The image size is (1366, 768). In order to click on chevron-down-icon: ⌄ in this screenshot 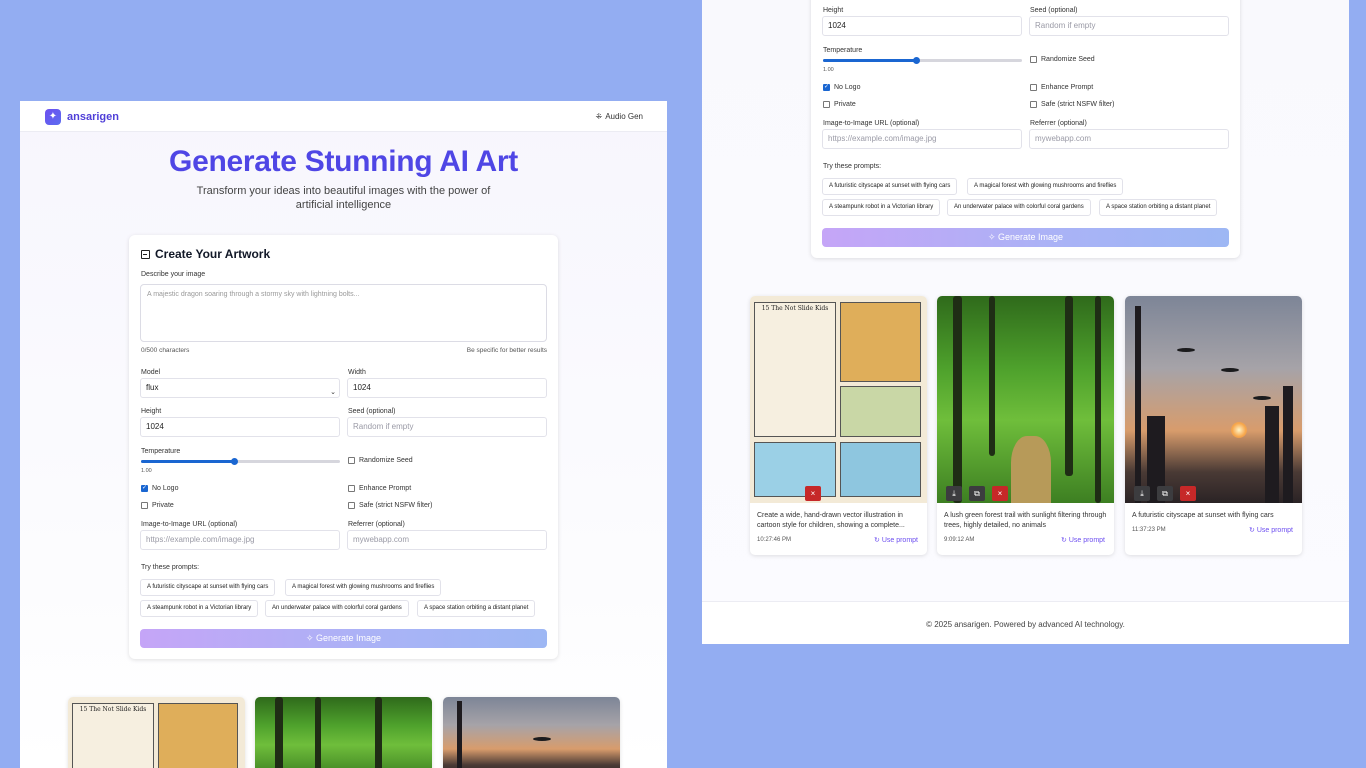, I will do `click(333, 392)`.